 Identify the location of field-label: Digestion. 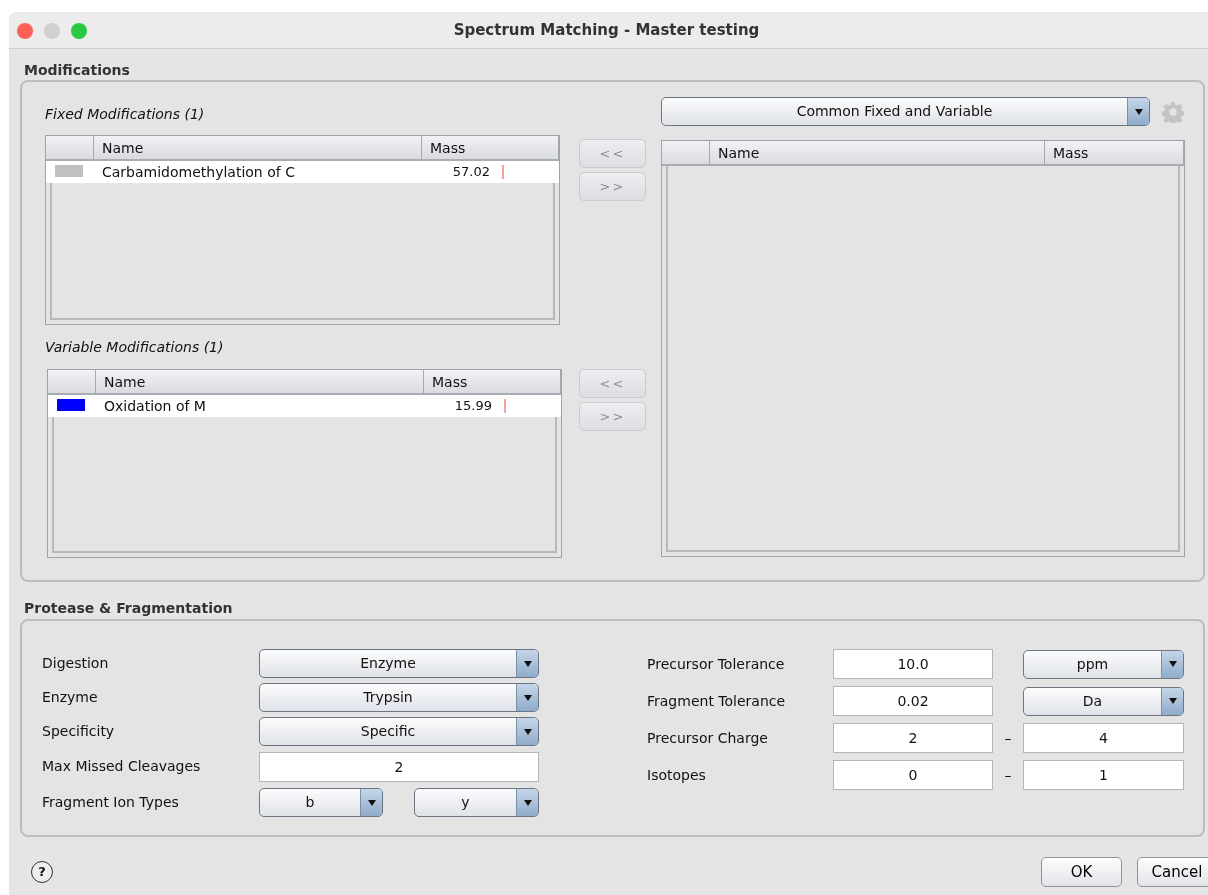
(76, 663).